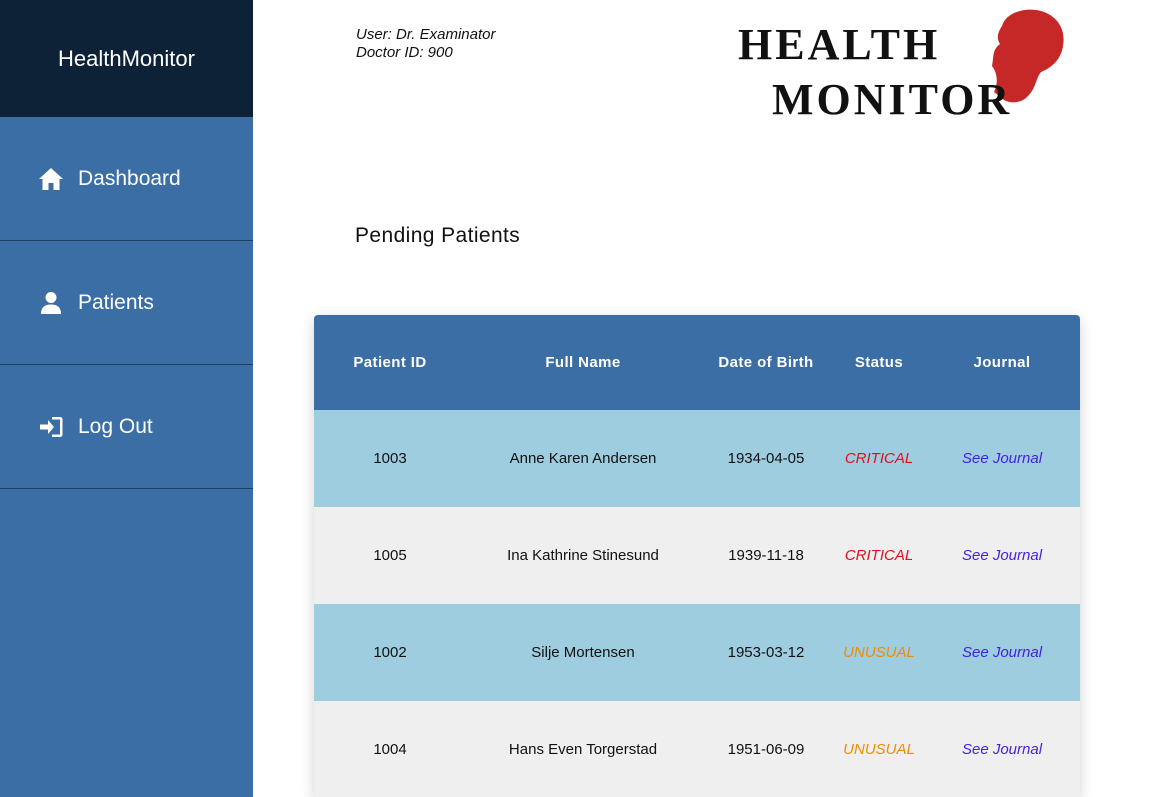  What do you see at coordinates (583, 362) in the screenshot?
I see `column-header-full-name: Full Name` at bounding box center [583, 362].